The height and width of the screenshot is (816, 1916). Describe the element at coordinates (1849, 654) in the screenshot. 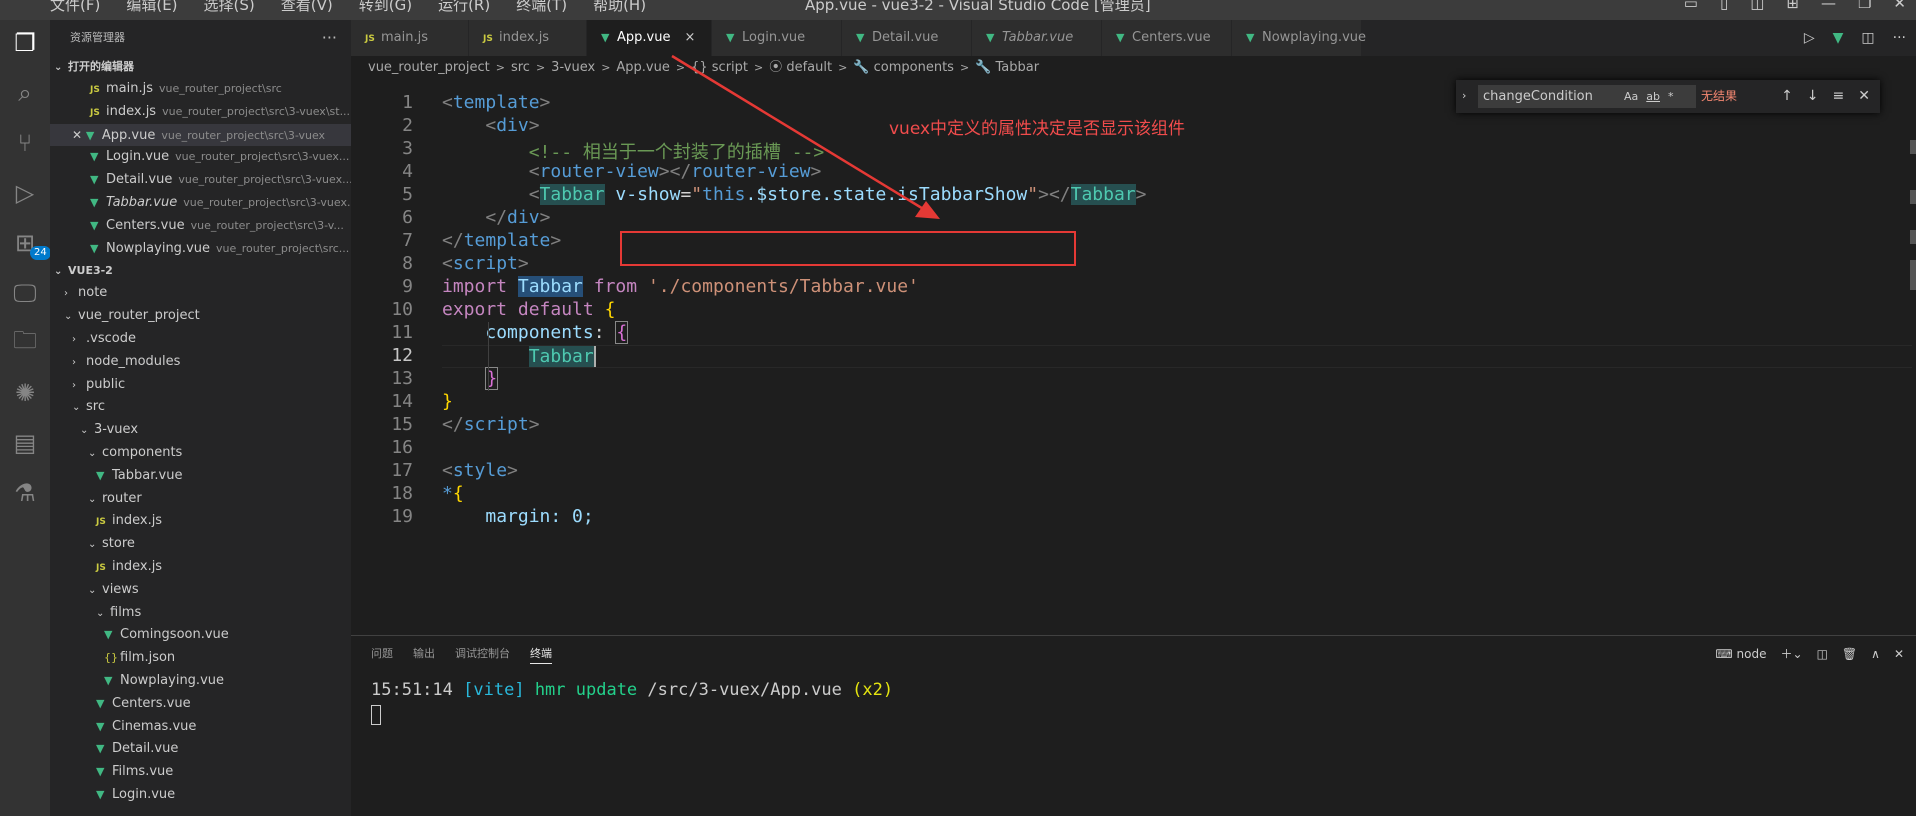

I see `kill-terminal-icon: 🗑` at that location.